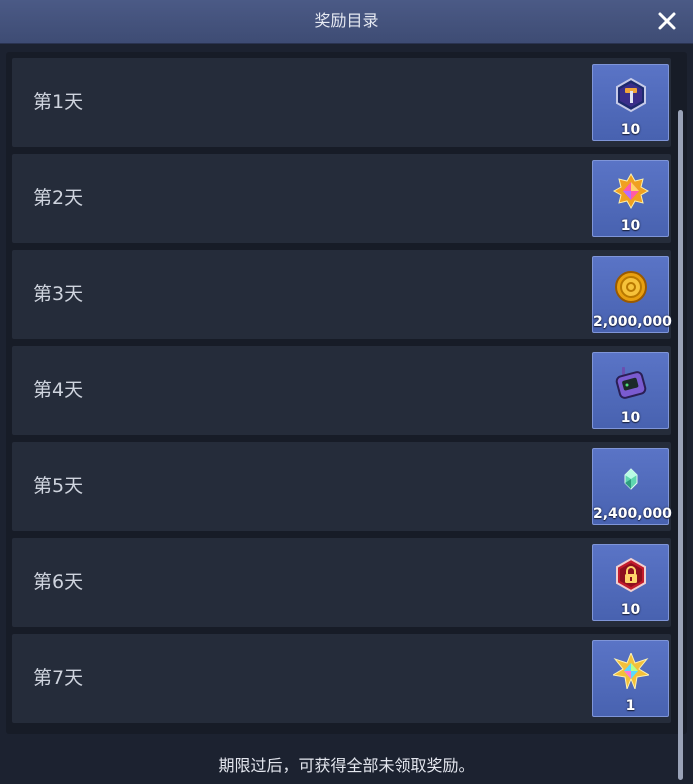 This screenshot has width=693, height=784. What do you see at coordinates (58, 678) in the screenshot?
I see `day-label: 第7天` at bounding box center [58, 678].